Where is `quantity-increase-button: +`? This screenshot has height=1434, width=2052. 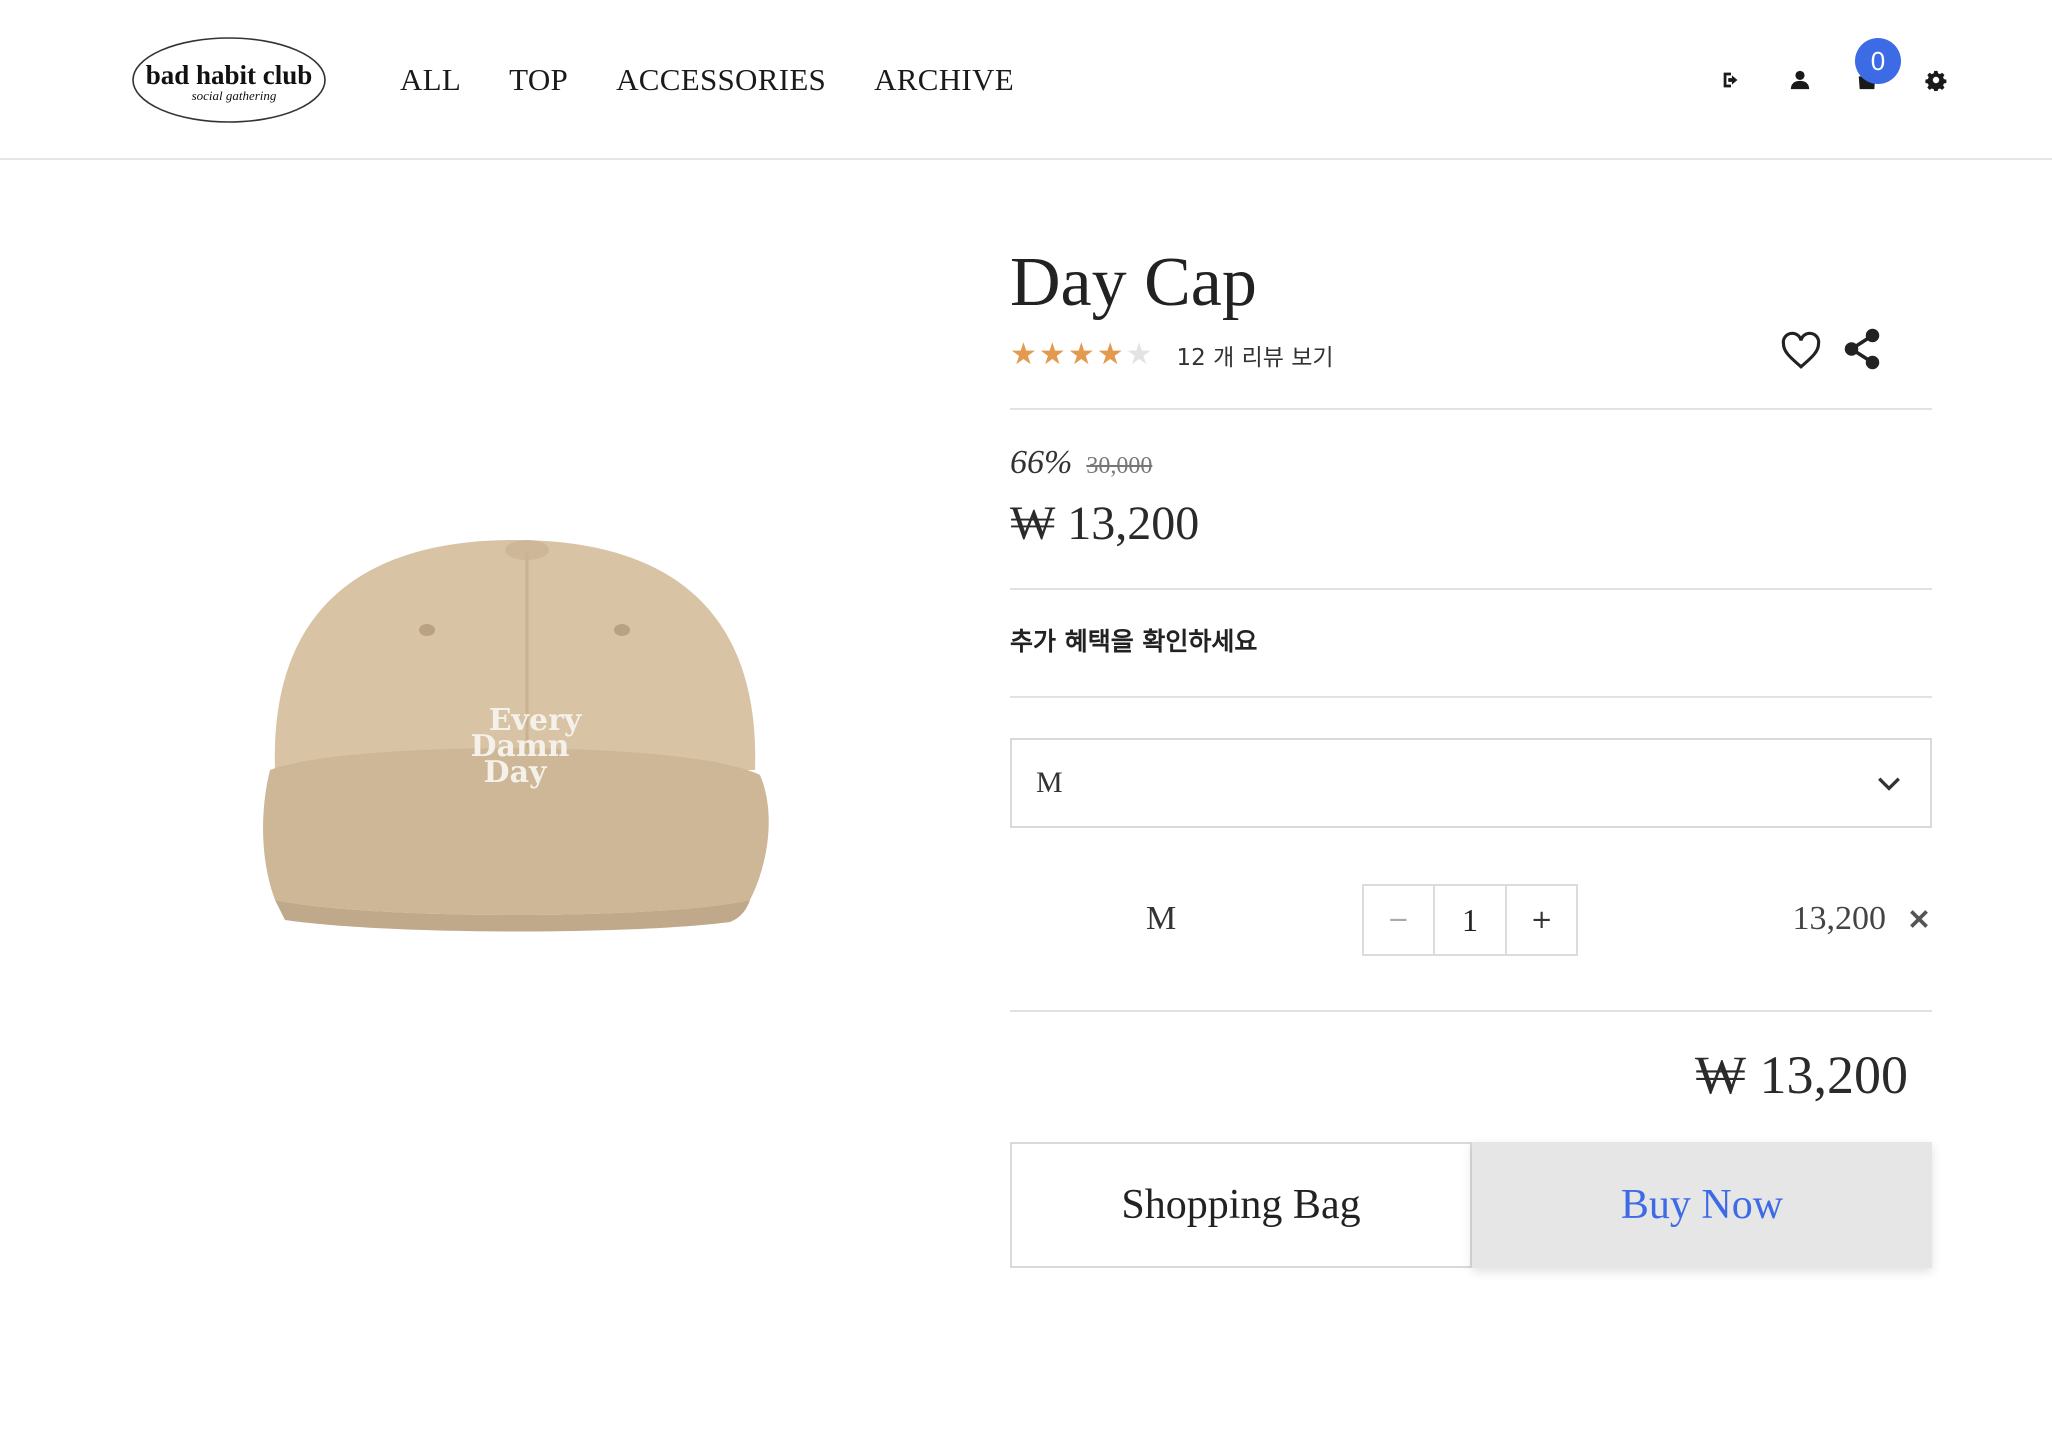
quantity-increase-button: + is located at coordinates (1540, 920).